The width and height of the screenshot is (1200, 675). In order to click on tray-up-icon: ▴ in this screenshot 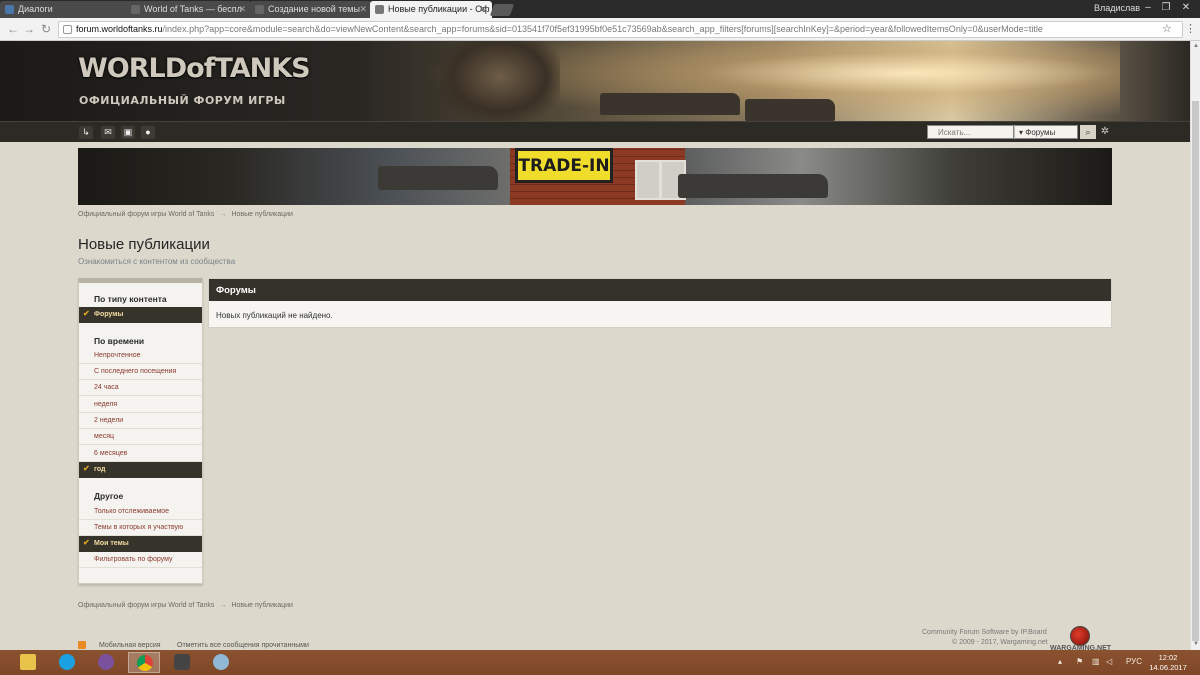, I will do `click(1060, 661)`.